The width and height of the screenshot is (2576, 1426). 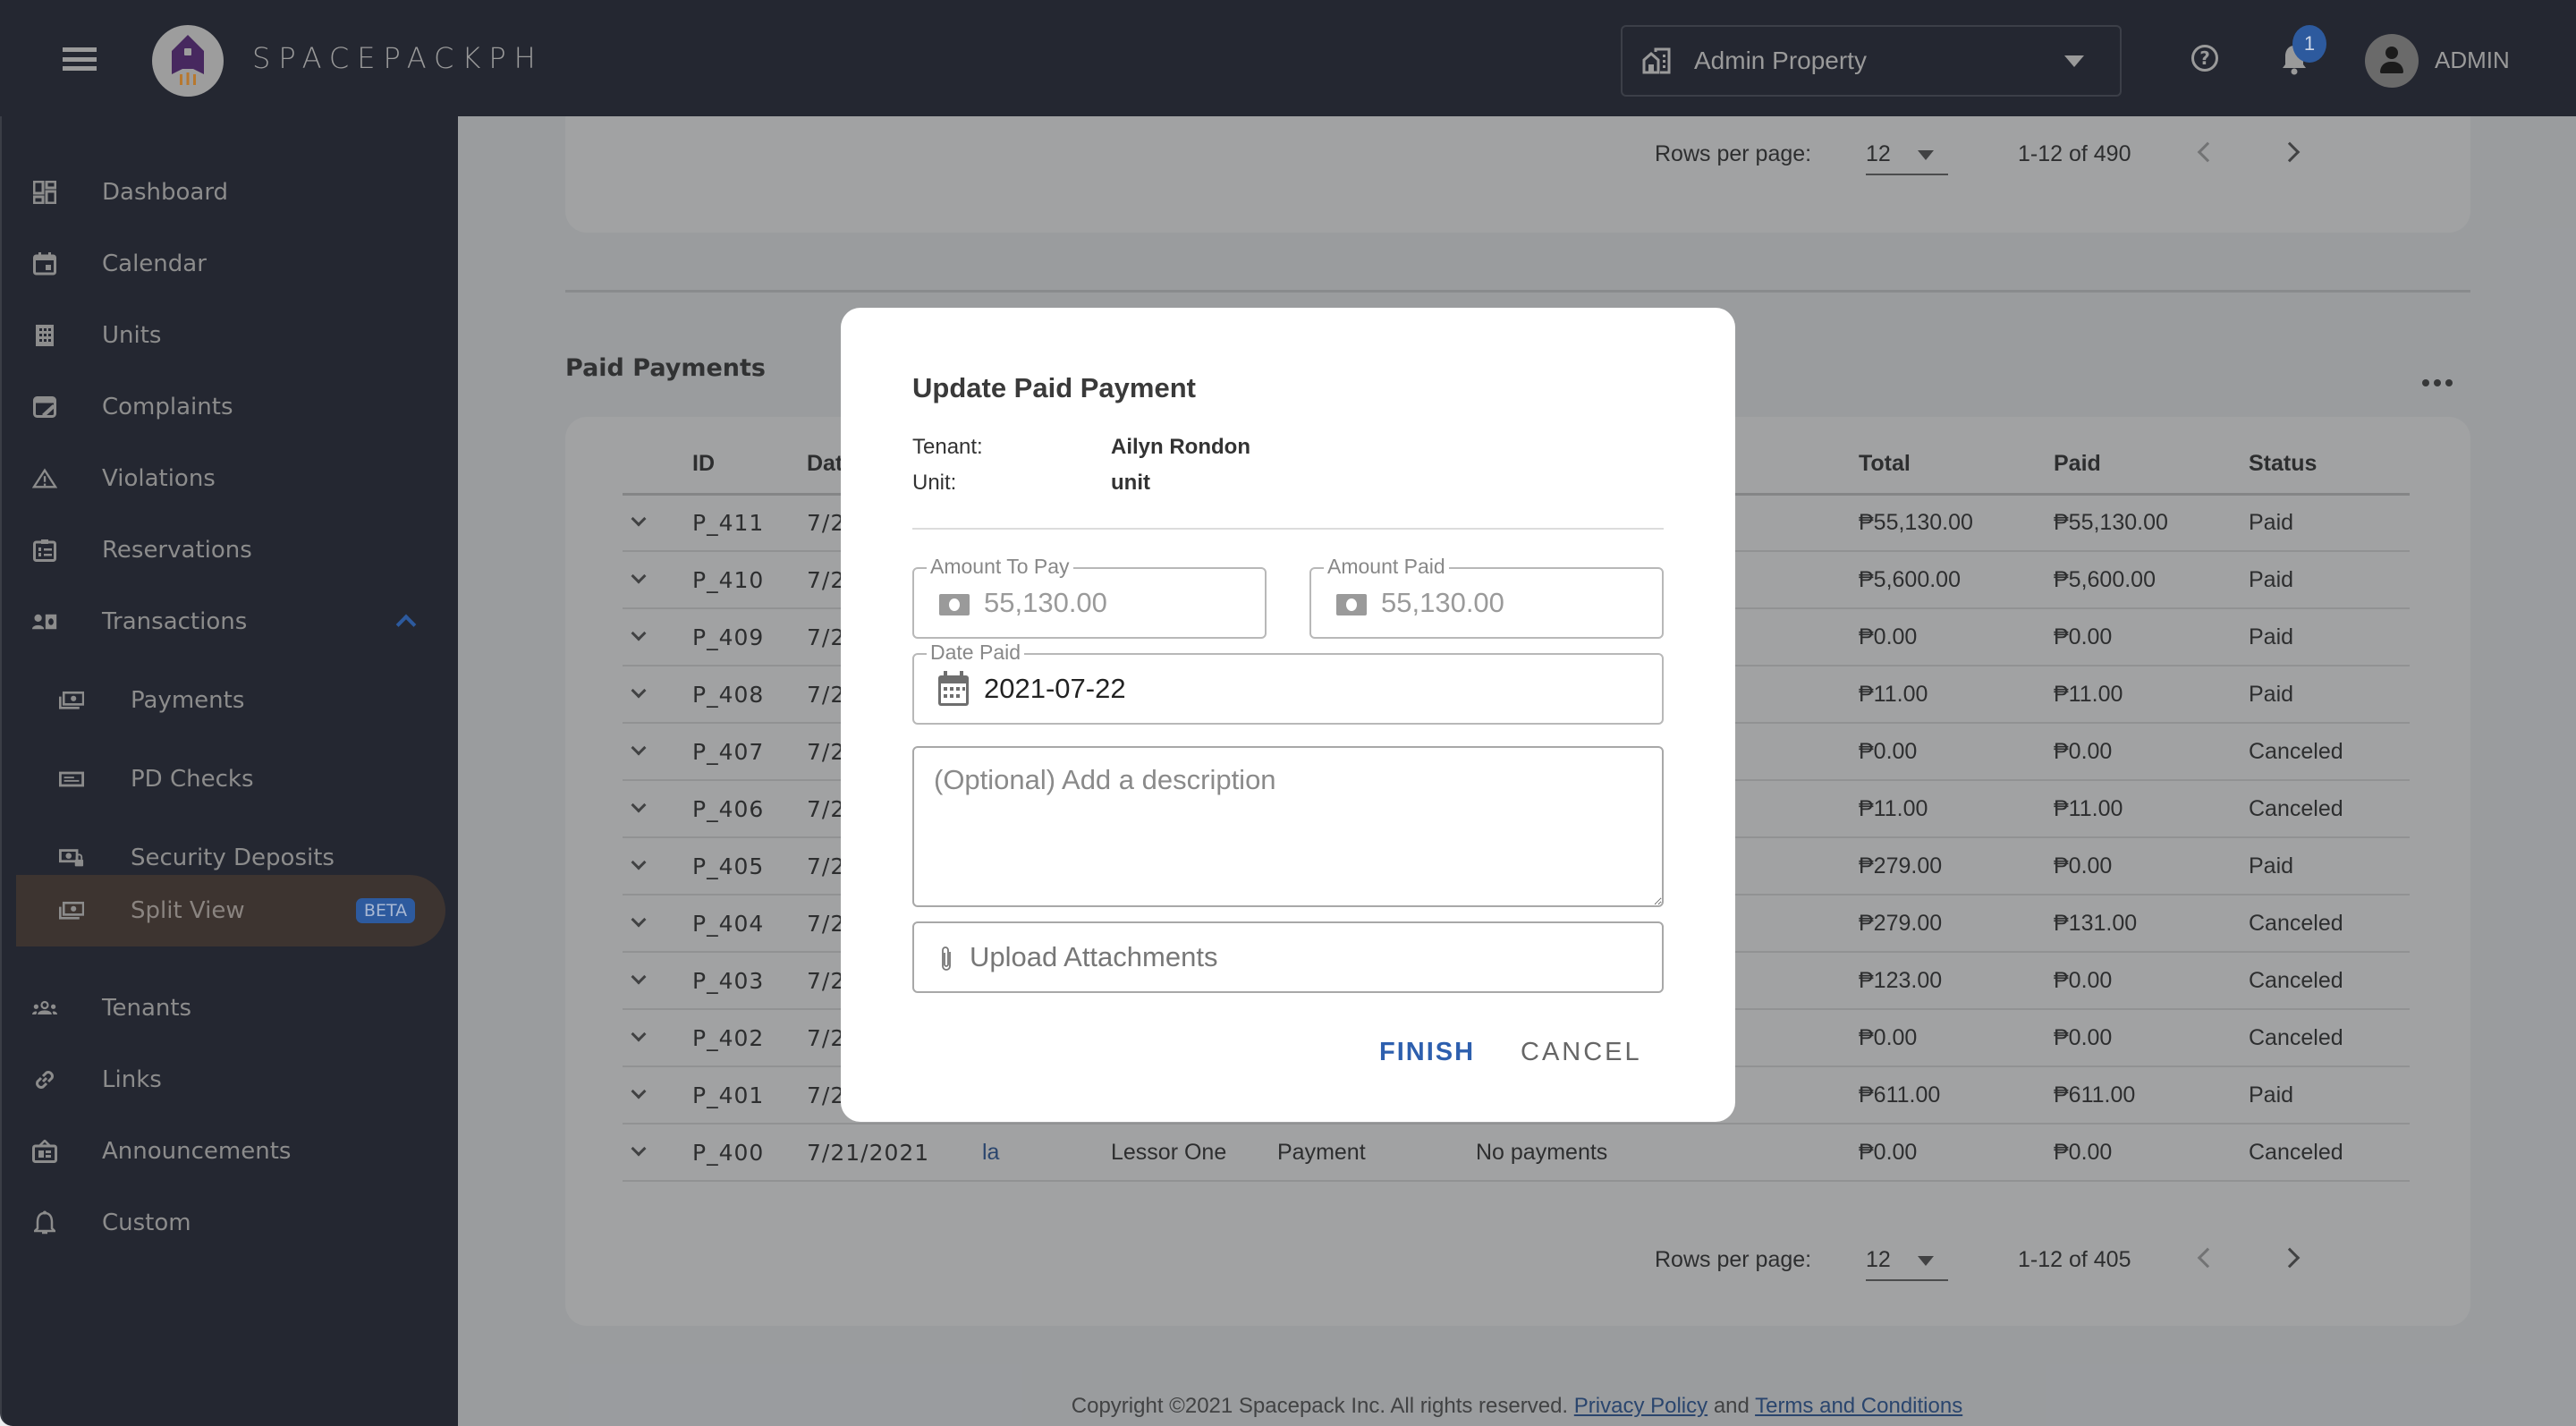 I want to click on sidebar-item-label: Calendar, so click(x=154, y=264).